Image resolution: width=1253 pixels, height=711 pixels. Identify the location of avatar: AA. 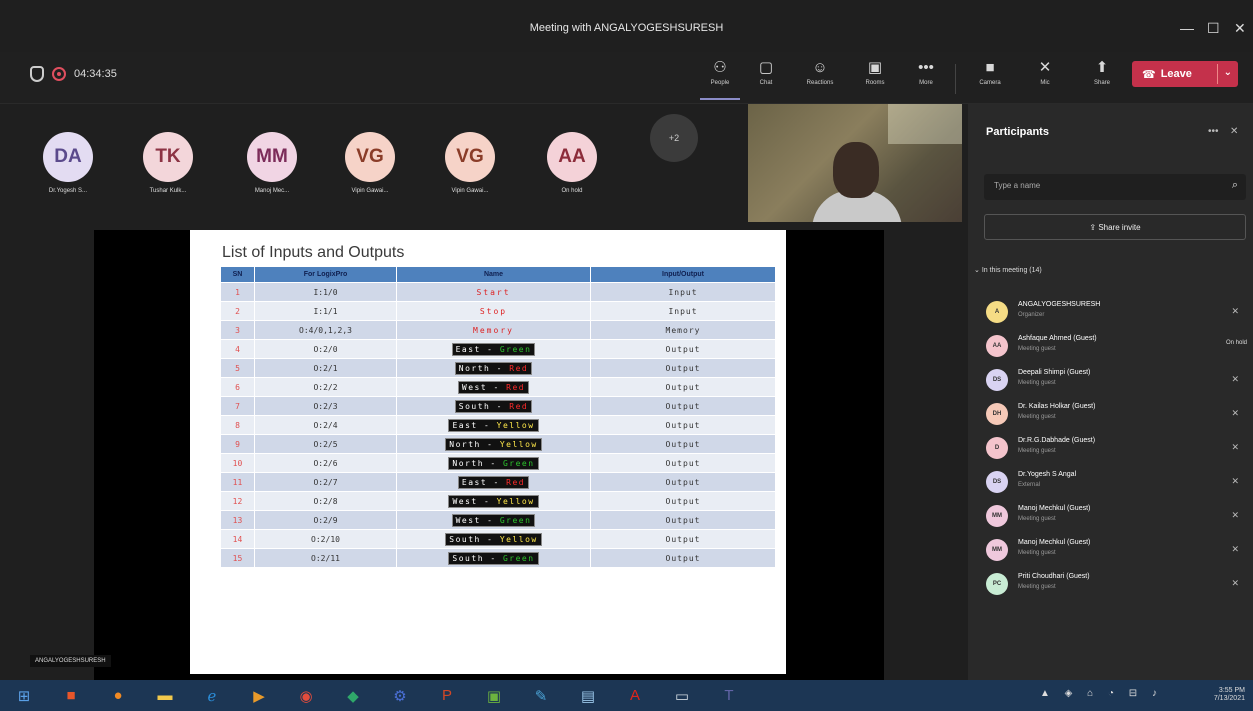
(572, 157).